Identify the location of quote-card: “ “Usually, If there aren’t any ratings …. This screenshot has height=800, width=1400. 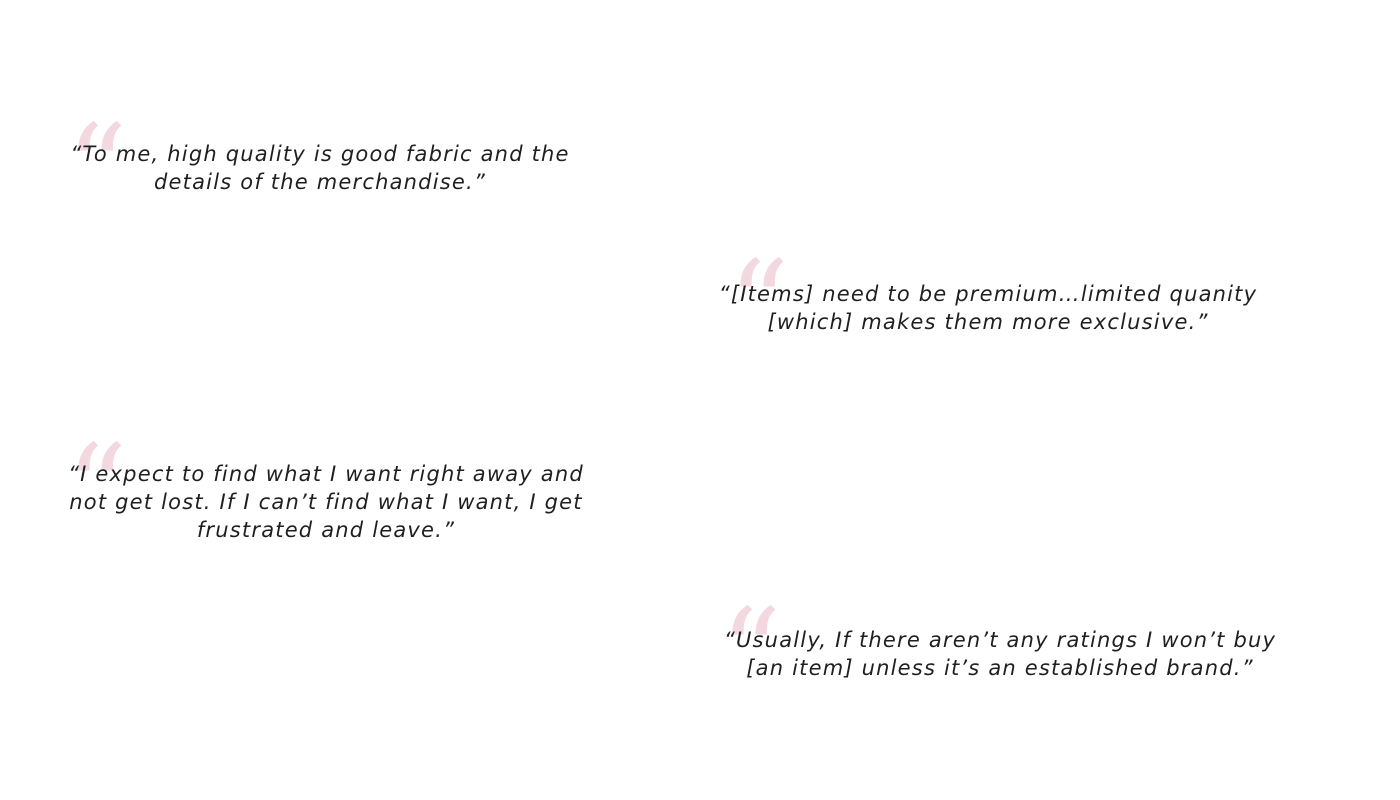
(1000, 654).